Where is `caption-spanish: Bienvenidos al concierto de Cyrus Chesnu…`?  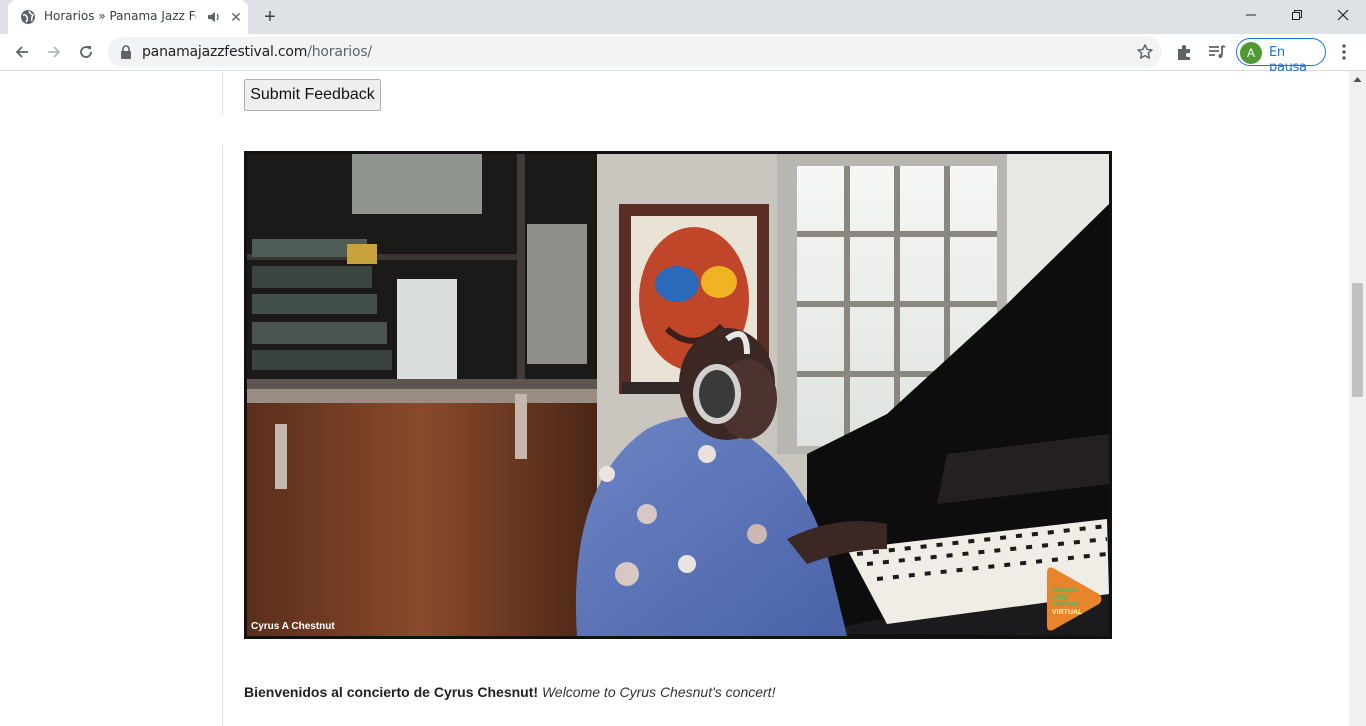
caption-spanish: Bienvenidos al concierto de Cyrus Chesnu… is located at coordinates (391, 692).